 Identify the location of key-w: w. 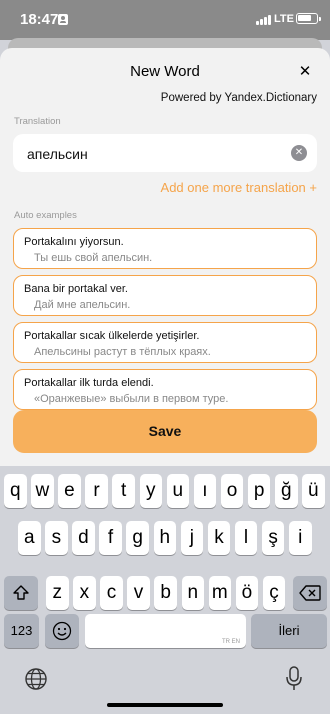
(42, 491).